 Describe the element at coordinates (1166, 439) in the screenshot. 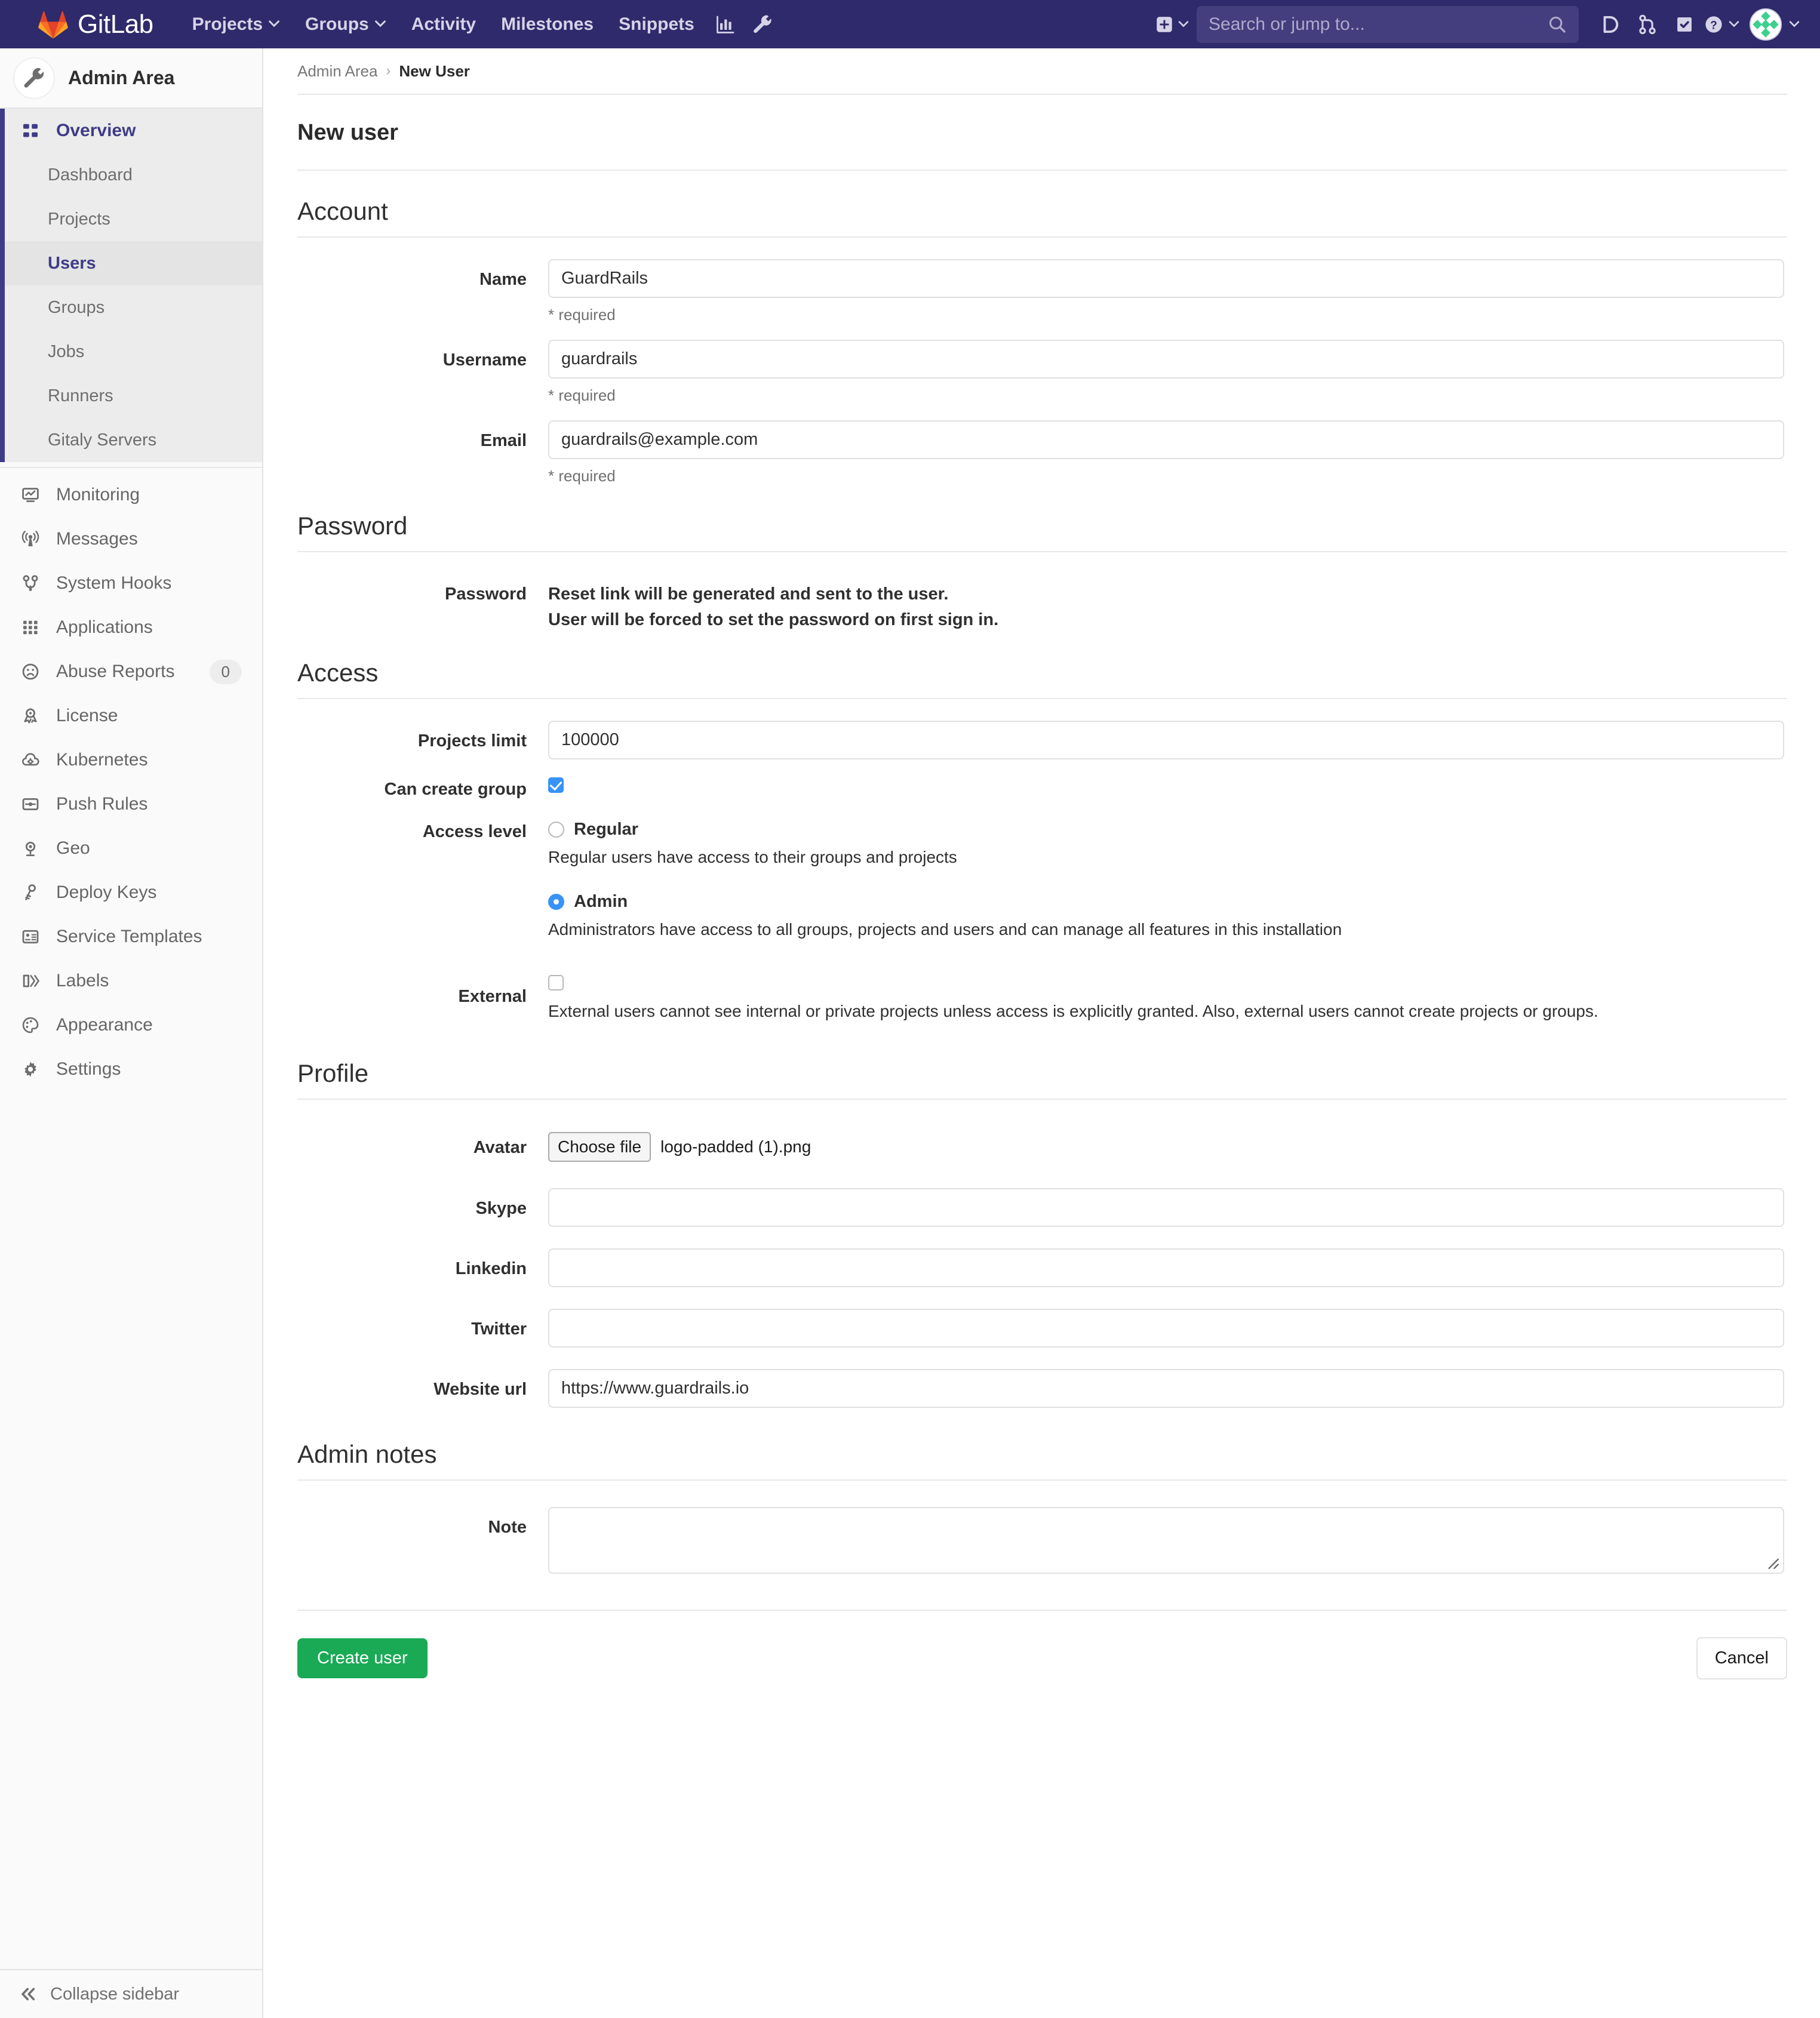

I see `email-input: guardrails@example.com` at that location.